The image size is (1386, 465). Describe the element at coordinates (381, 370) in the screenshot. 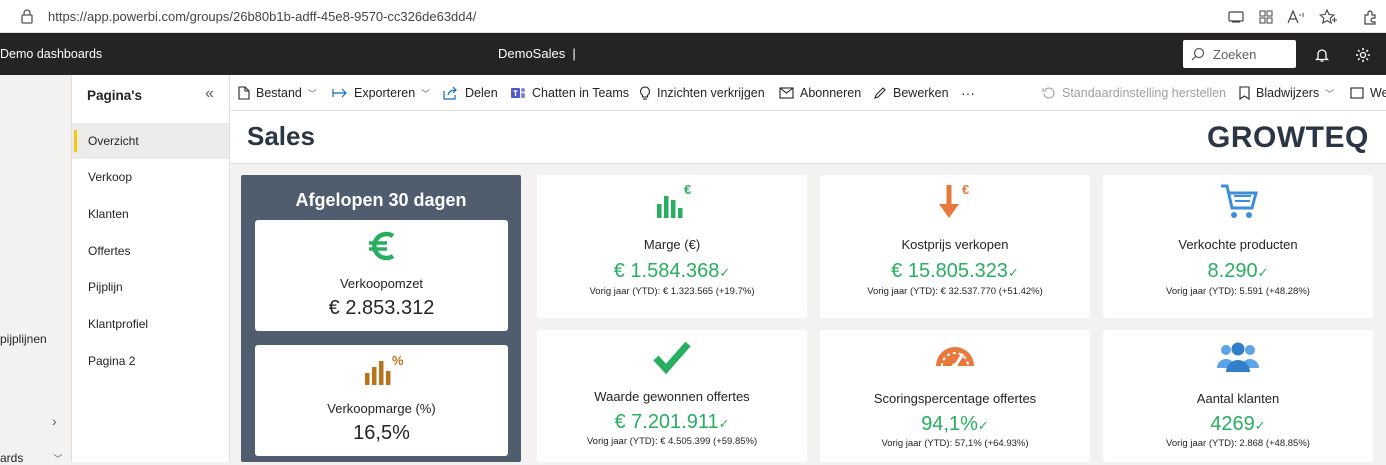

I see `bar-chart-percent-icon: %` at that location.